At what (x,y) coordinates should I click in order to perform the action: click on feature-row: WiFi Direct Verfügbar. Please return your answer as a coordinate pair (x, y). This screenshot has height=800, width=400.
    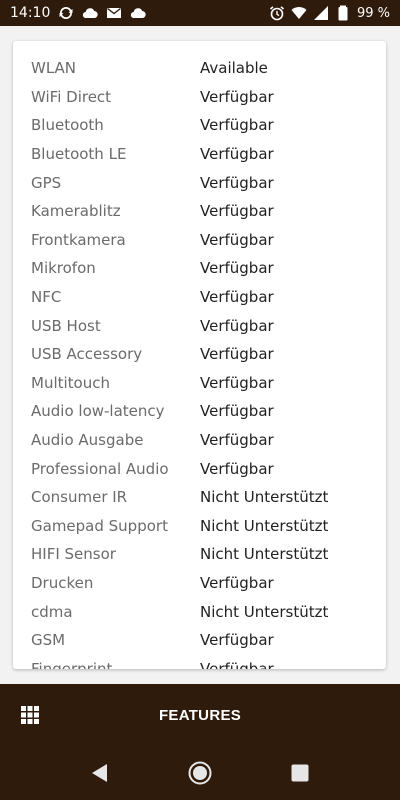
    Looking at the image, I should click on (199, 97).